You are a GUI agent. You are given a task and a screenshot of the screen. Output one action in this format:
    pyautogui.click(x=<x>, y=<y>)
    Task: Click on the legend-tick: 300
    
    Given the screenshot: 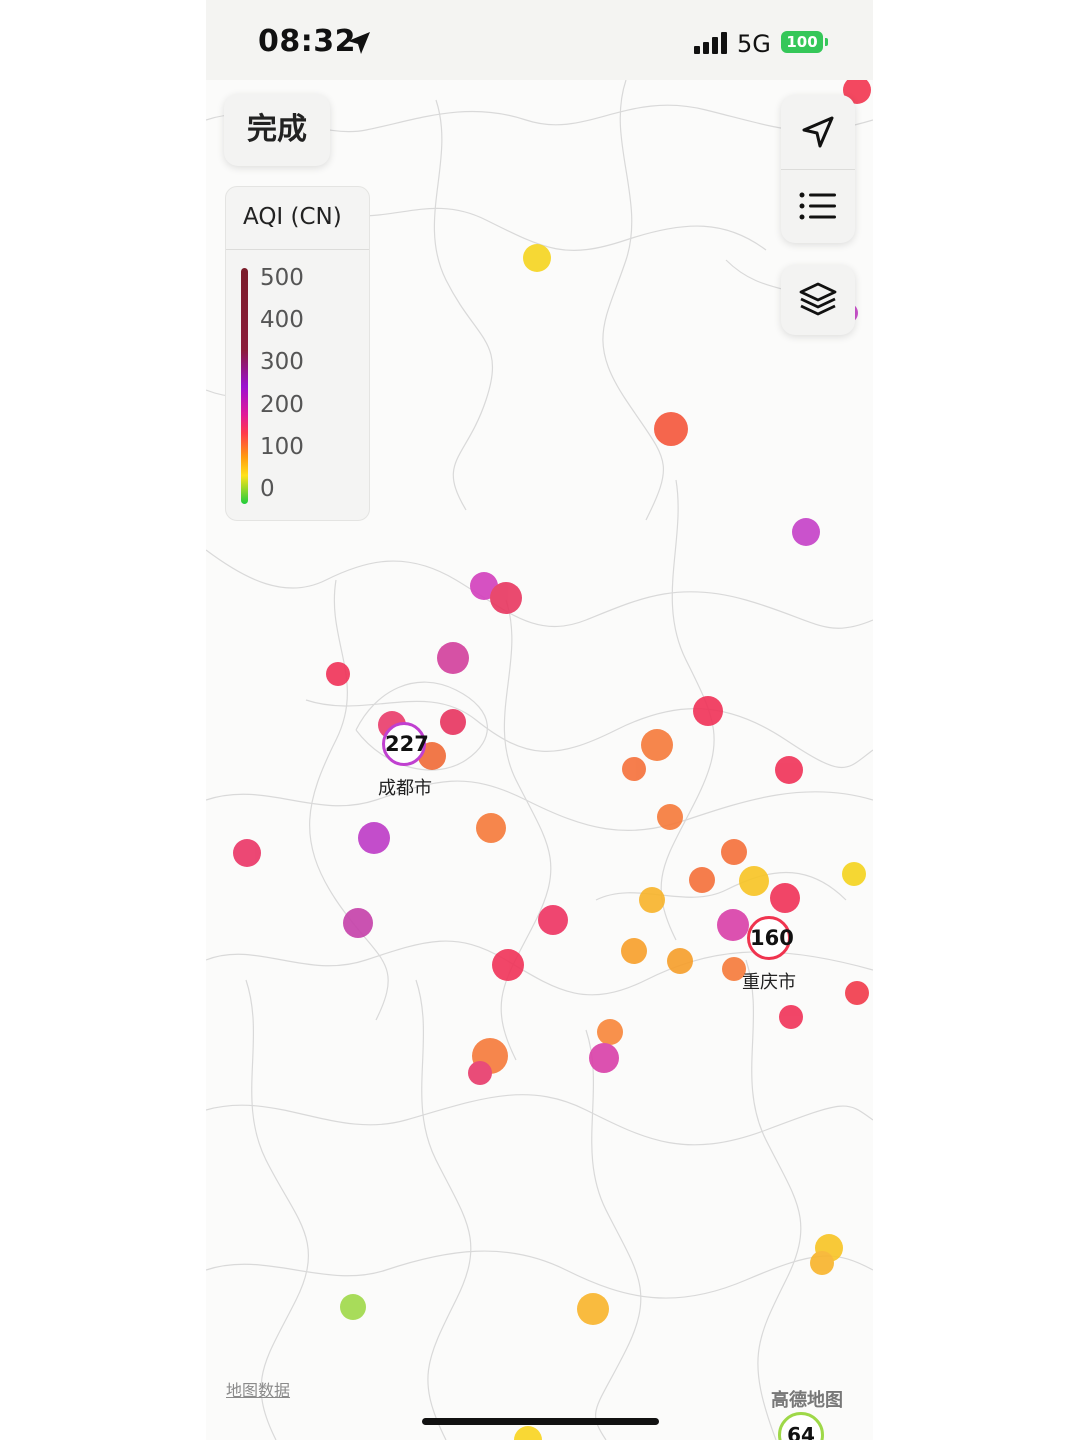 What is the action you would take?
    pyautogui.click(x=282, y=362)
    